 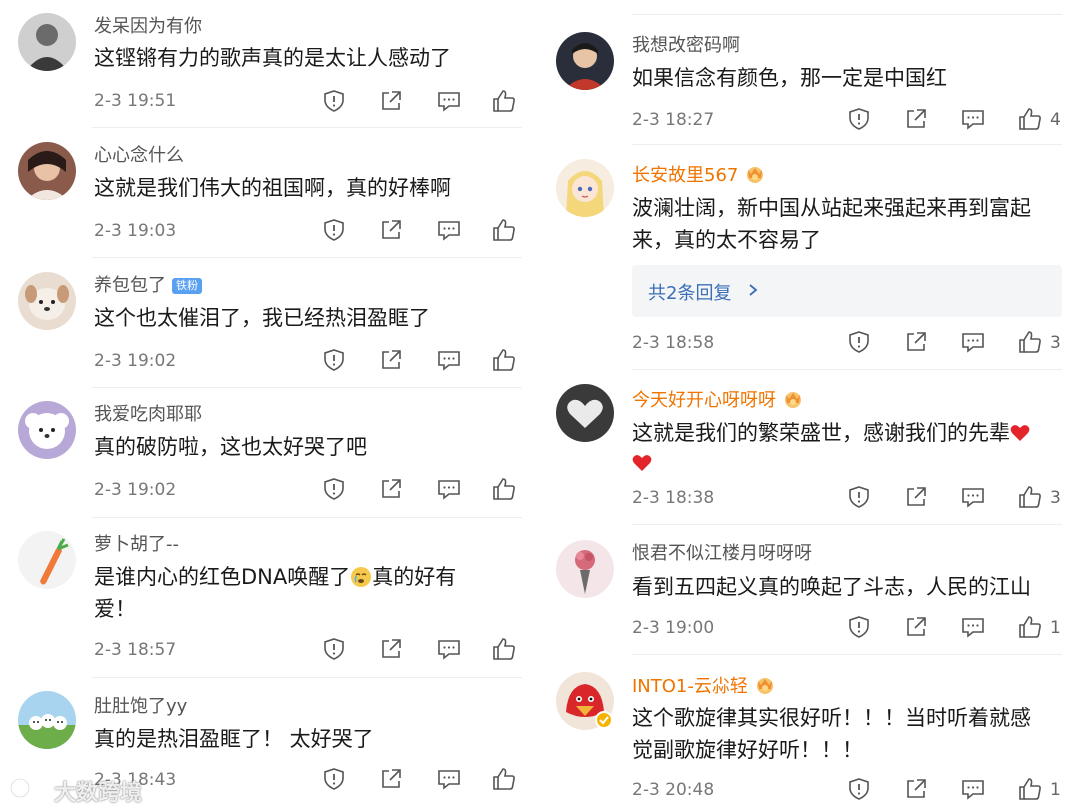 I want to click on username: 养包包了 铁粉, so click(x=148, y=286).